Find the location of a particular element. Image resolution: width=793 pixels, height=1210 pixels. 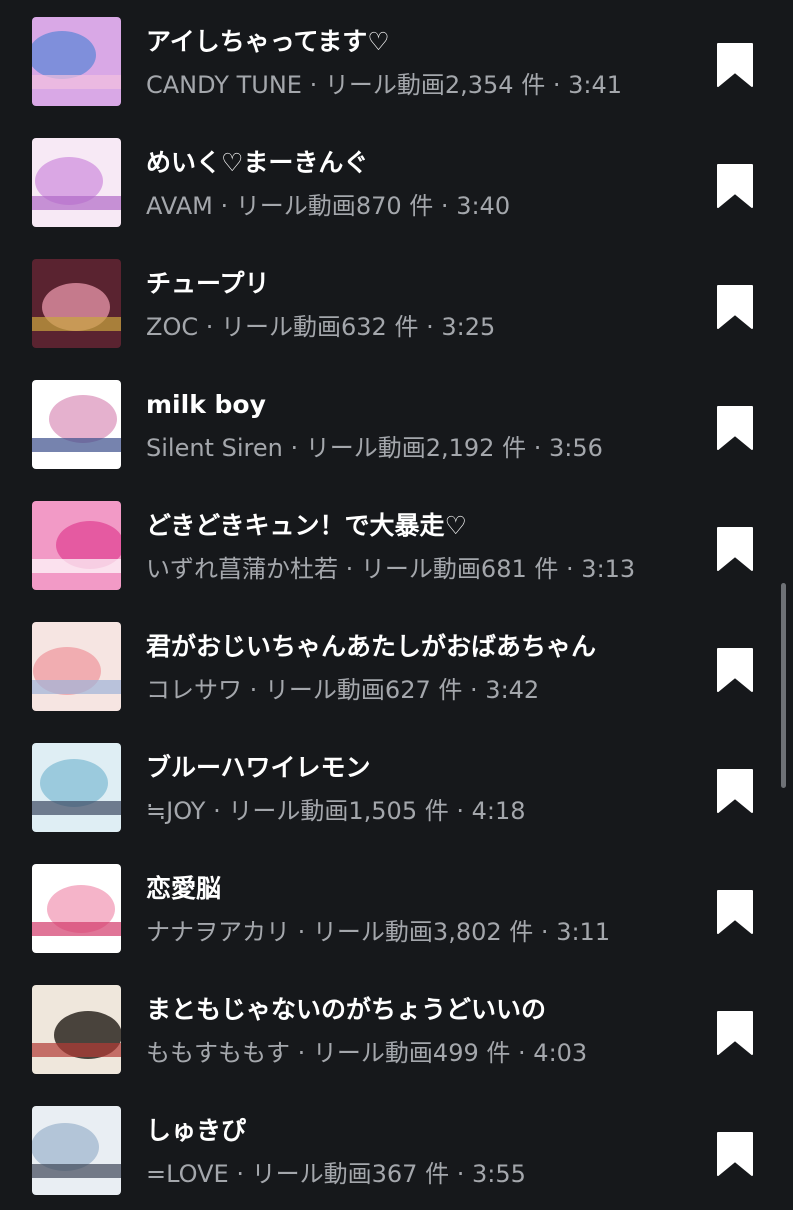

track-meta: ももすももす · リール動画499 件 · 4:03 is located at coordinates (366, 1053).